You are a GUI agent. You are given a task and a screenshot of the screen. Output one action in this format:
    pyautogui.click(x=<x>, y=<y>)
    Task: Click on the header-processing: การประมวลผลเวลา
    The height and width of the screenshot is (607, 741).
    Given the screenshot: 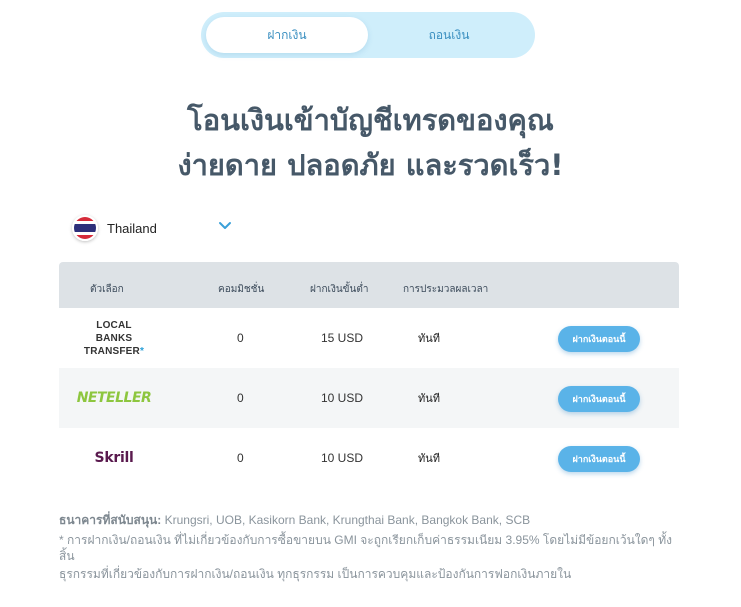 What is the action you would take?
    pyautogui.click(x=446, y=289)
    